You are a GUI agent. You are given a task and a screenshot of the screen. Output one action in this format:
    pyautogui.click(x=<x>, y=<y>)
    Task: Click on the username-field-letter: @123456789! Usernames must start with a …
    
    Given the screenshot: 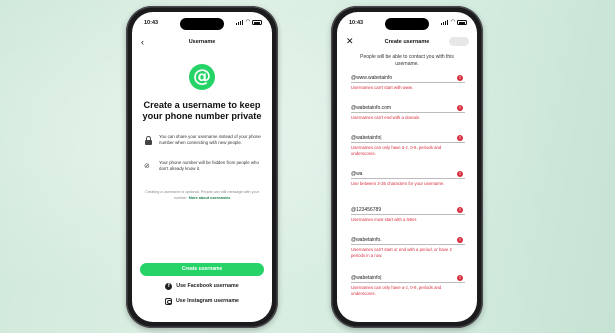 What is the action you would take?
    pyautogui.click(x=408, y=214)
    